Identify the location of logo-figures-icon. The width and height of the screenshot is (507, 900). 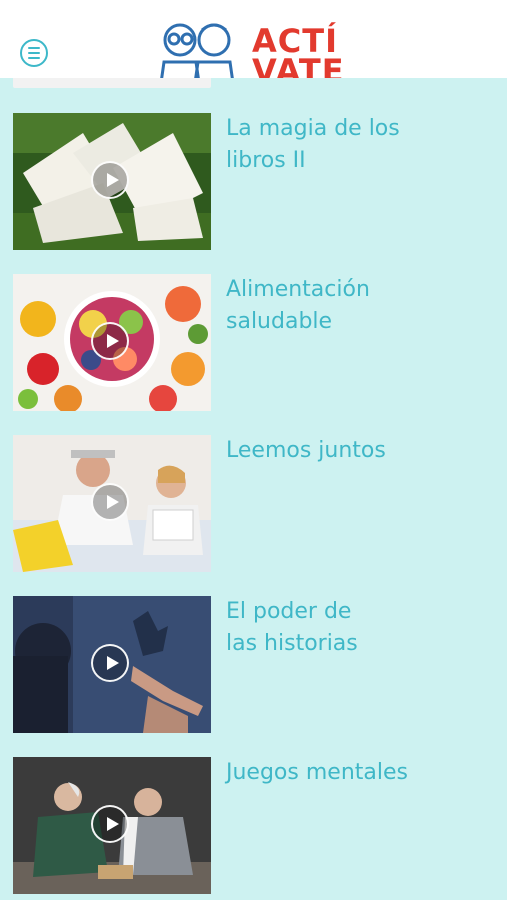
(197, 50).